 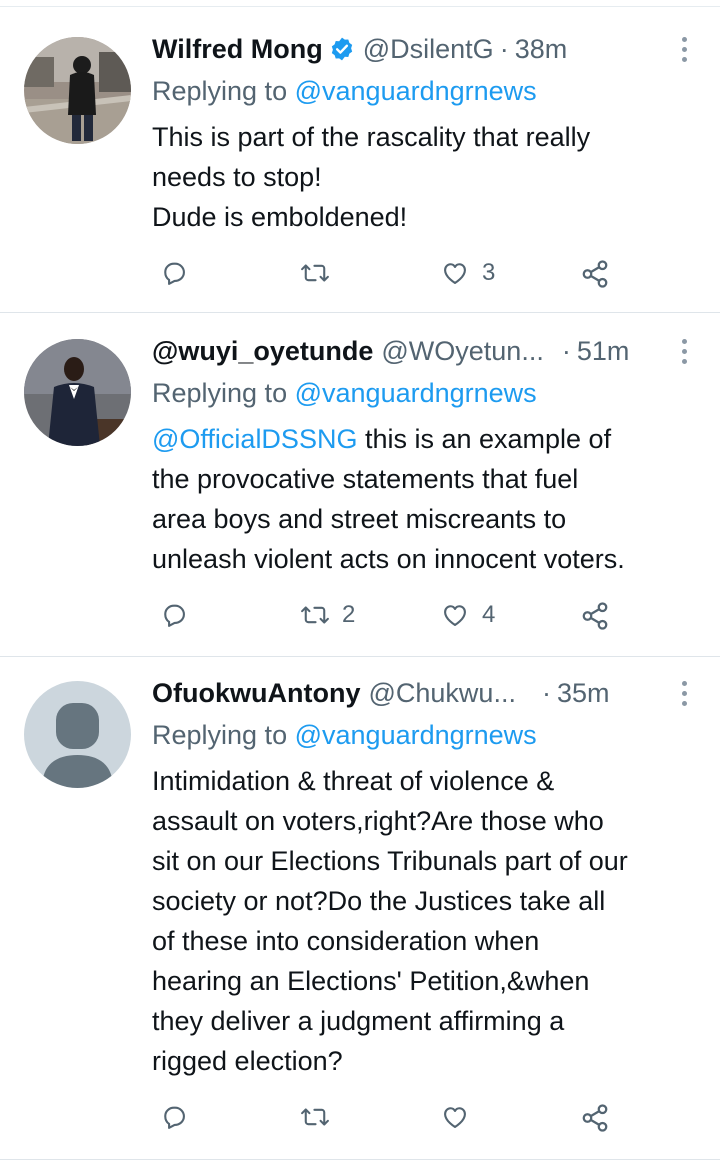 What do you see at coordinates (237, 177) in the screenshot?
I see `tweet-text-line: needs to stop!` at bounding box center [237, 177].